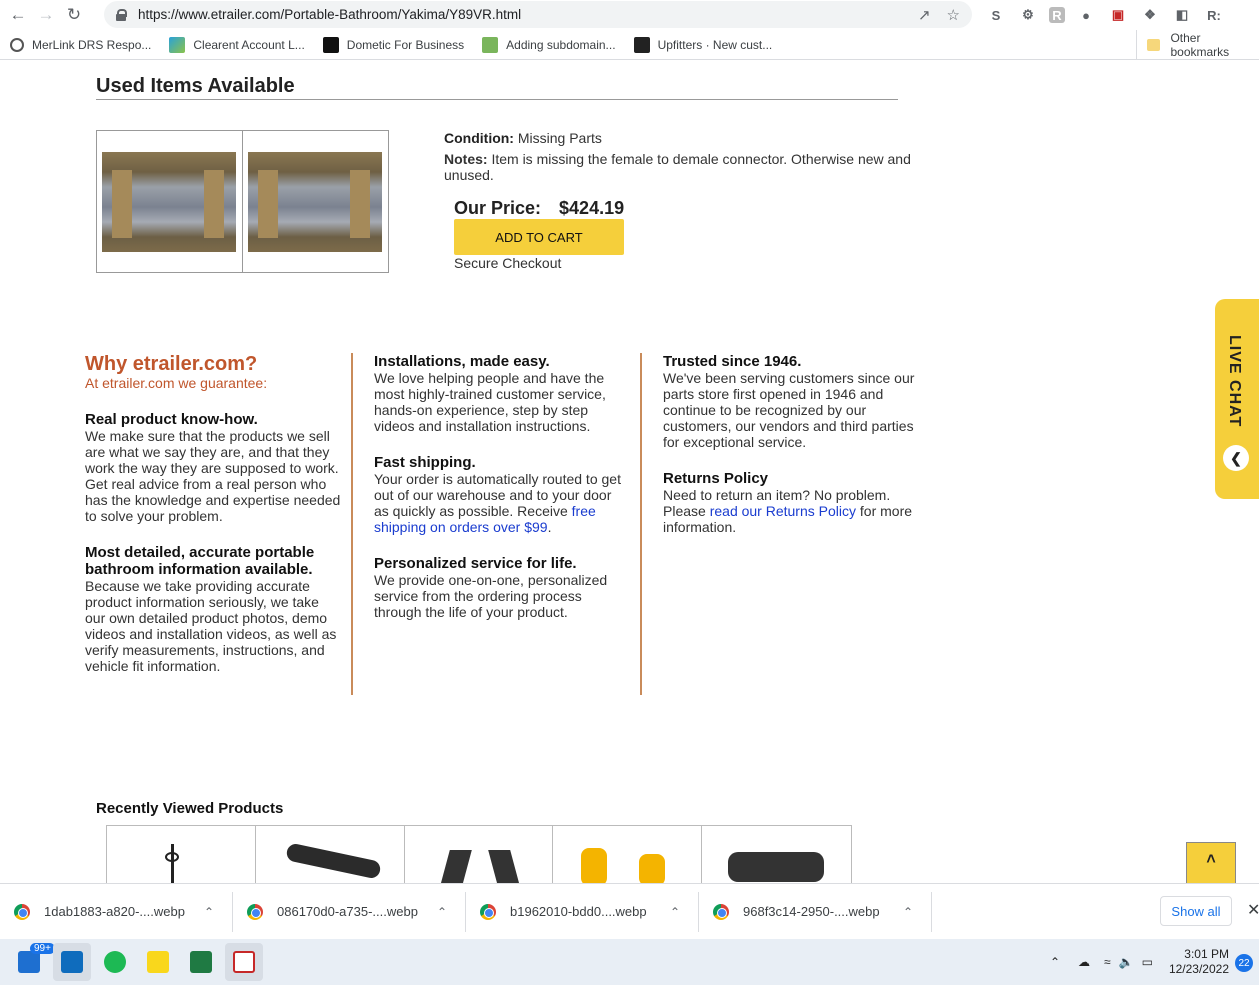 This screenshot has width=1259, height=985. Describe the element at coordinates (171, 419) in the screenshot. I see `knowhow-heading: Real product know-how.` at that location.